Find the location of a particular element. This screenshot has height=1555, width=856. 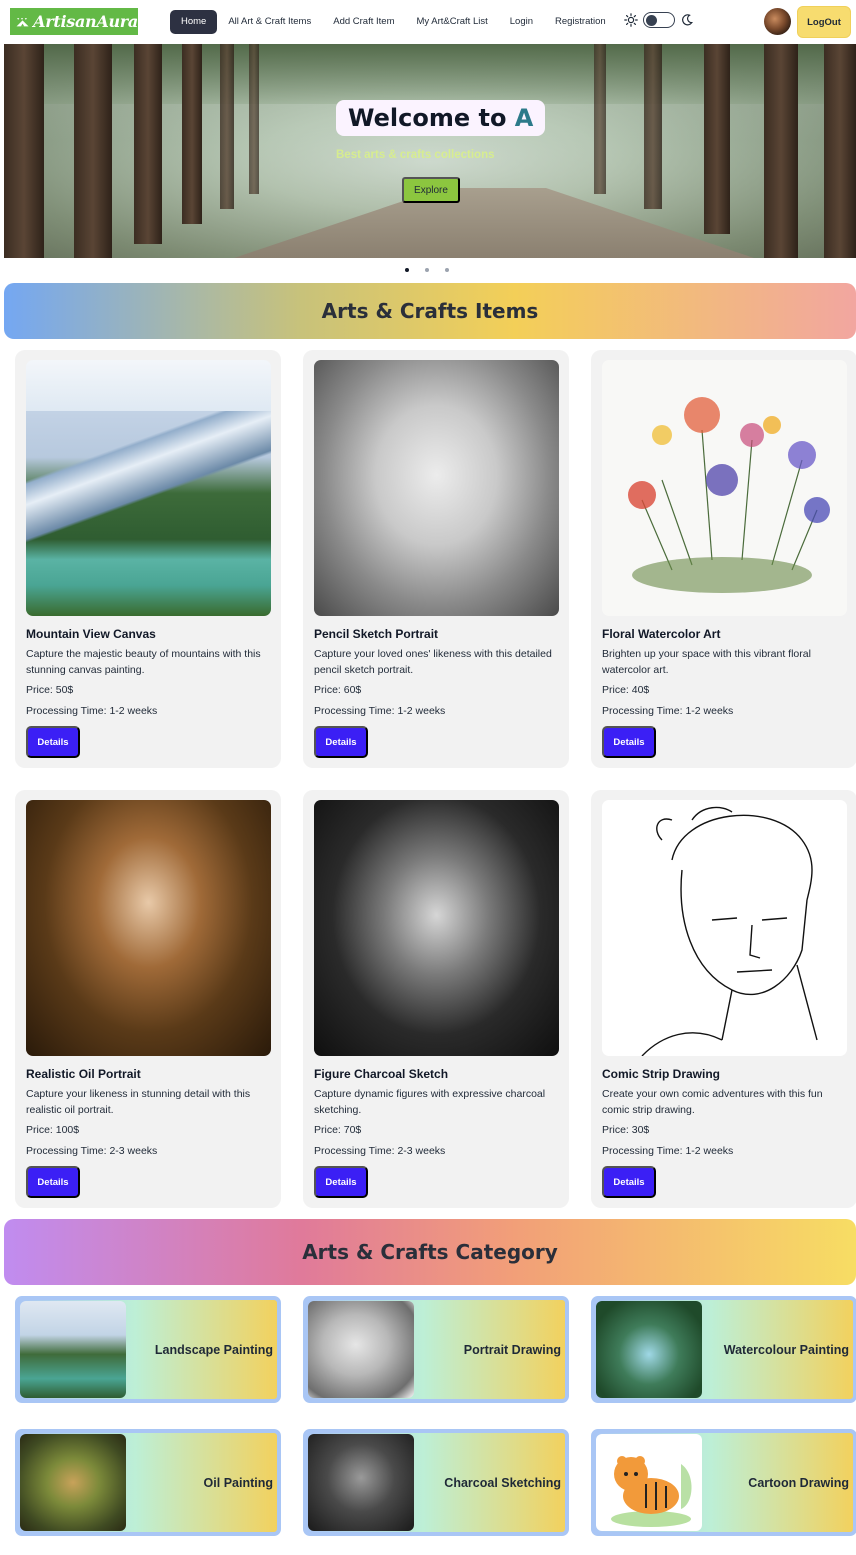

items-section-title: Arts & Crafts Items is located at coordinates (430, 311).